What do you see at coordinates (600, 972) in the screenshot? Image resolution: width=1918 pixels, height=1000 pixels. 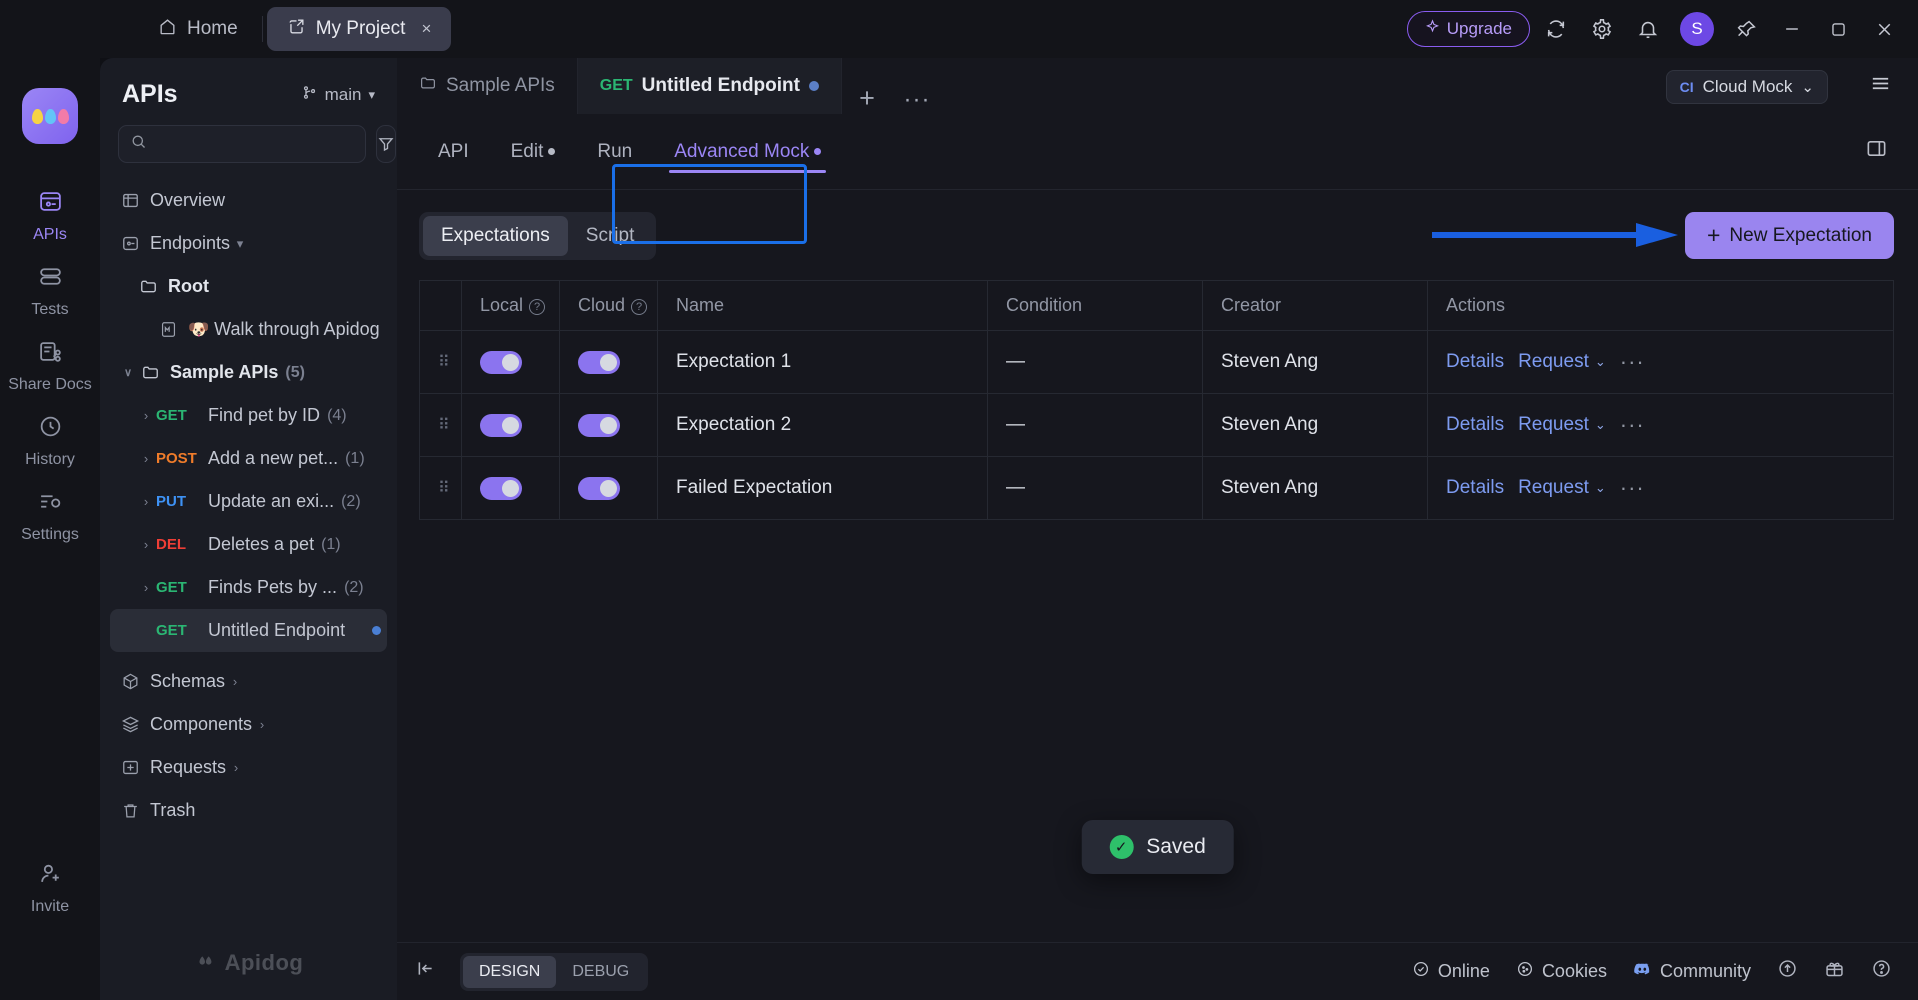 I see `mode-debug: DEBUG` at bounding box center [600, 972].